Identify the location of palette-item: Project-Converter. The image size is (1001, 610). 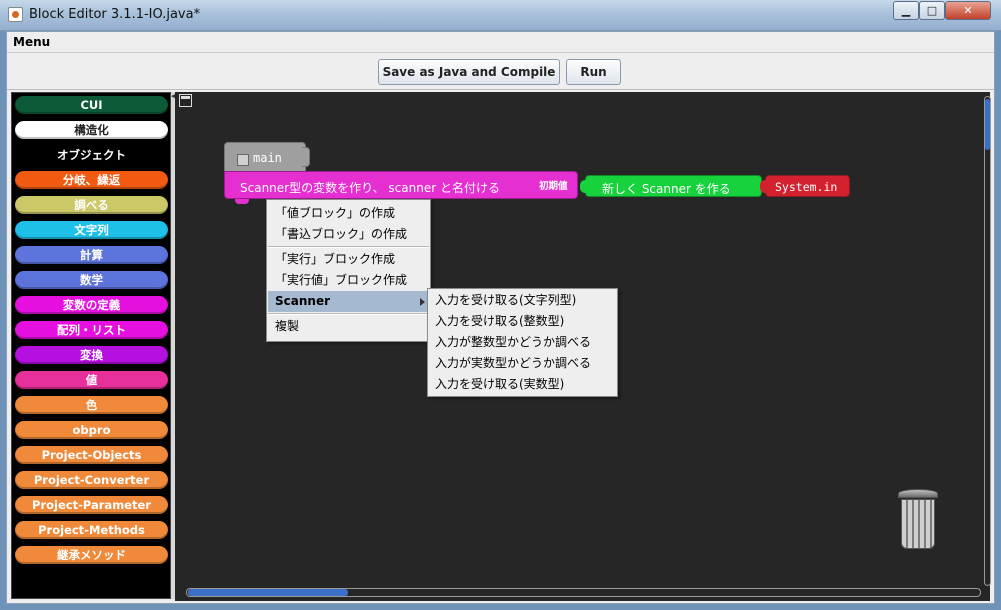
(91, 480).